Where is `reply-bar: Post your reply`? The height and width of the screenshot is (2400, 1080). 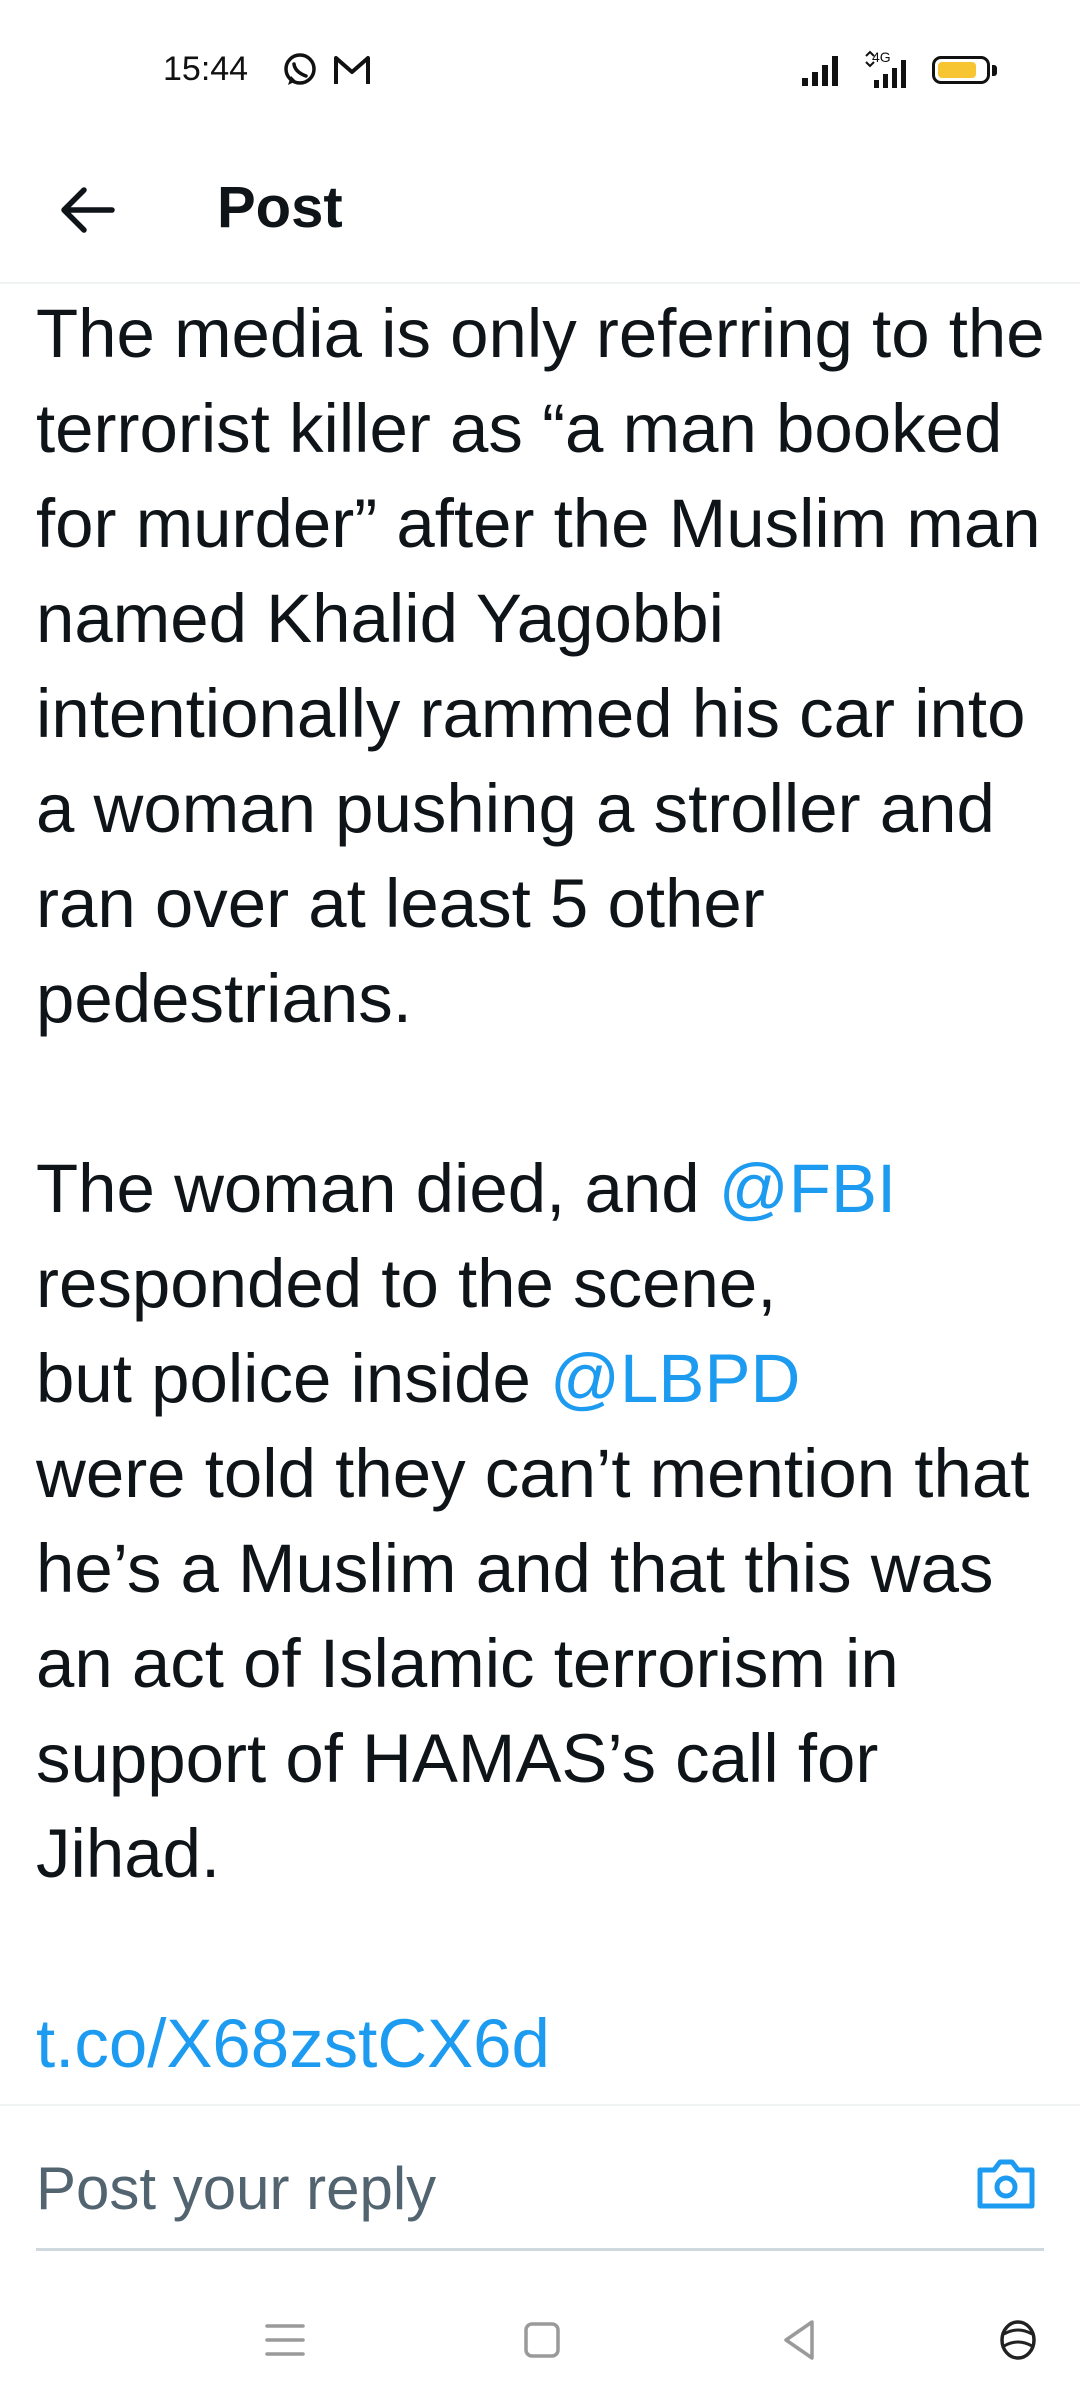 reply-bar: Post your reply is located at coordinates (540, 2180).